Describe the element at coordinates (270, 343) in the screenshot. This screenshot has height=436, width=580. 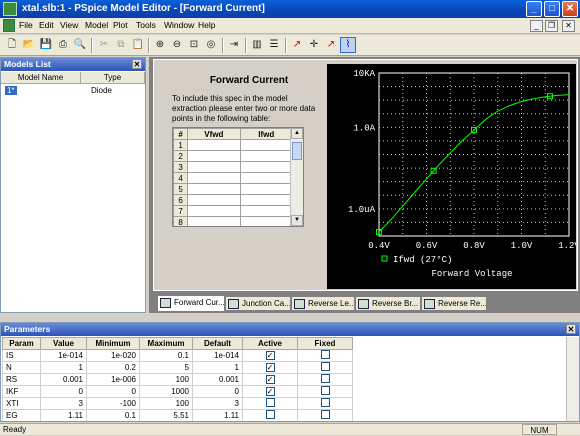
I see `col-active: Active` at that location.